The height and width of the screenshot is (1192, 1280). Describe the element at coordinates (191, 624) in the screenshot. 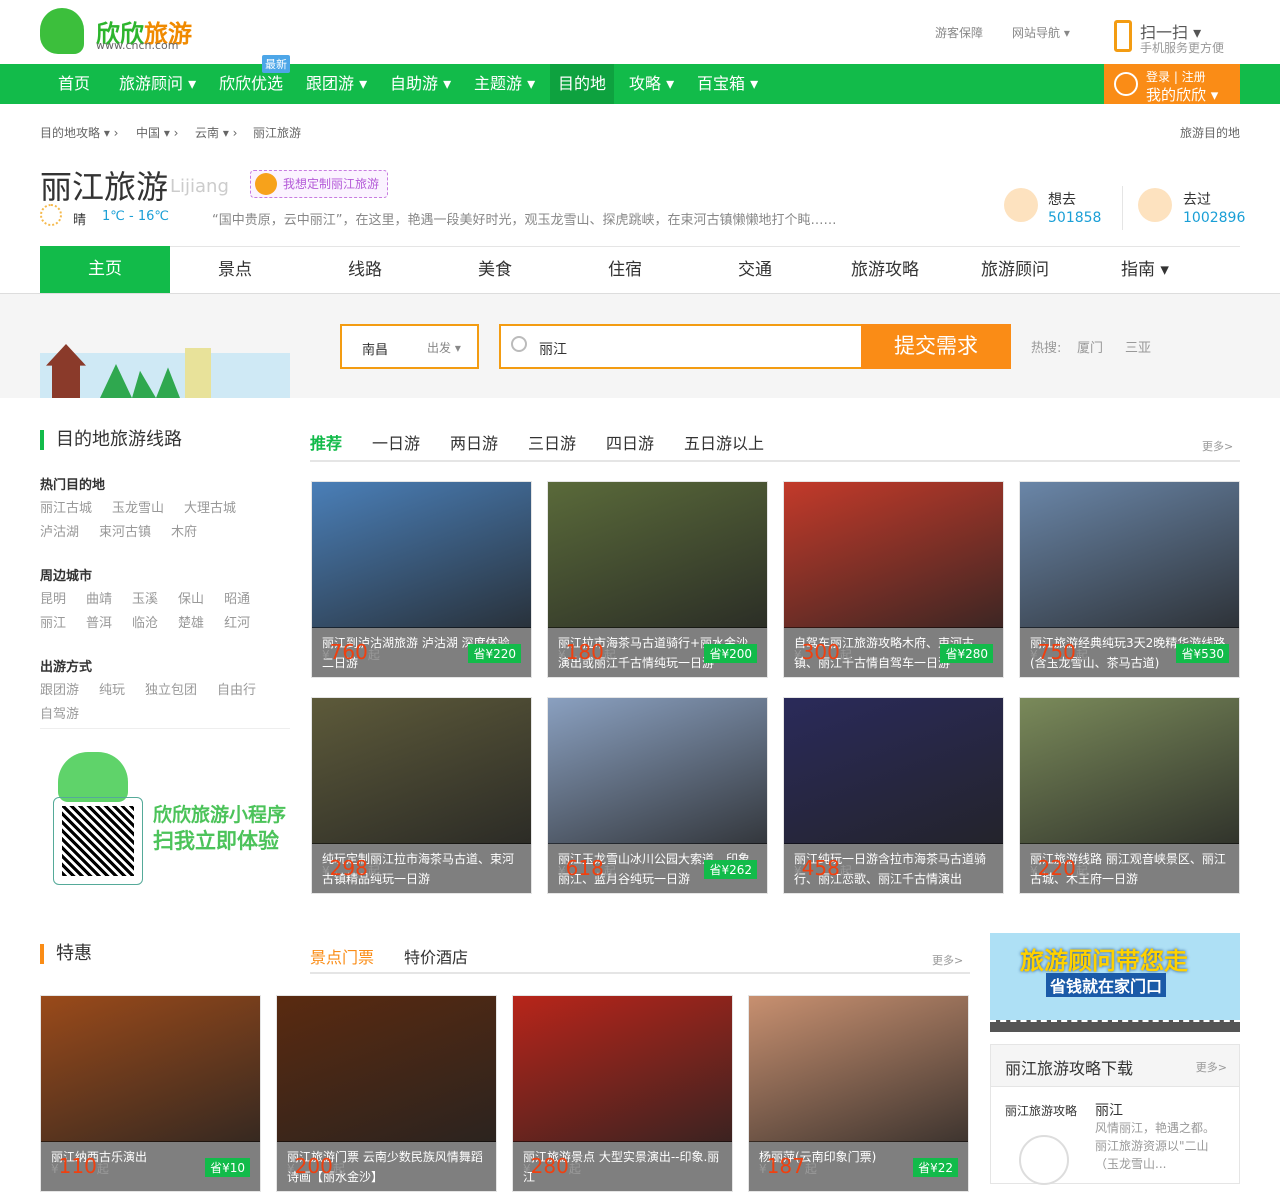

I see `filter-link: 楚雄` at that location.